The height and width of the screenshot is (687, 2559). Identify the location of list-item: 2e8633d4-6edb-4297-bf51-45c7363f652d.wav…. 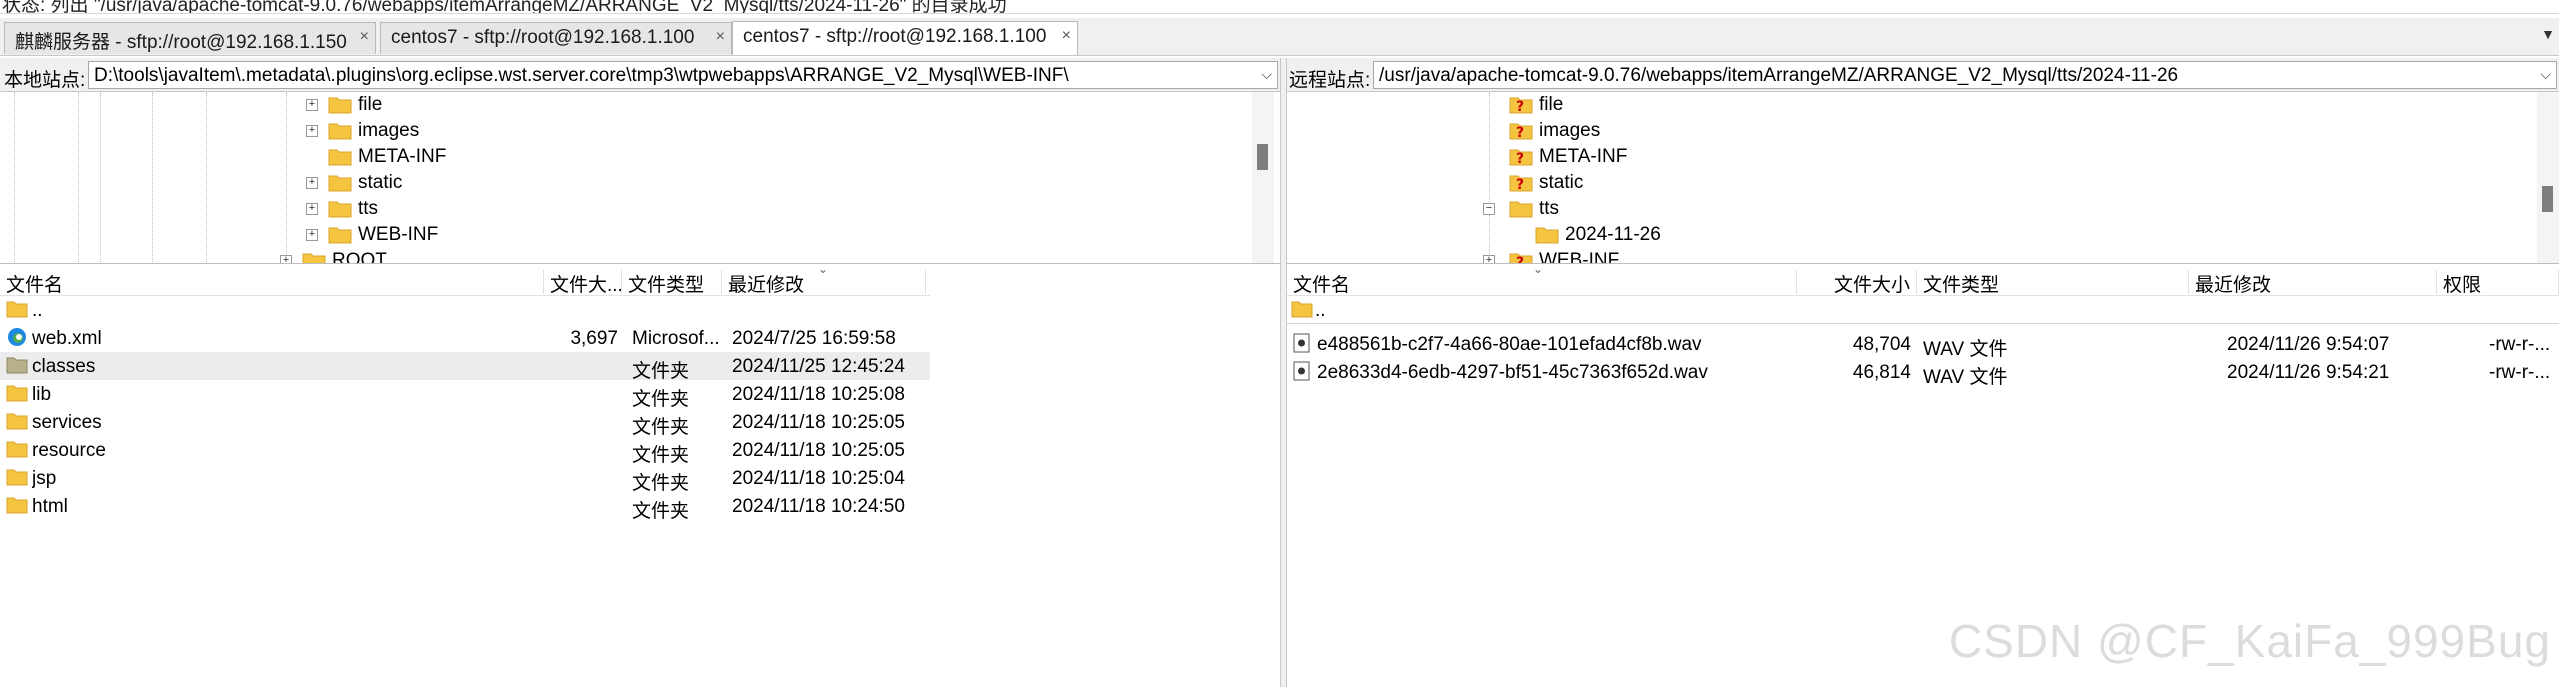
(1923, 373).